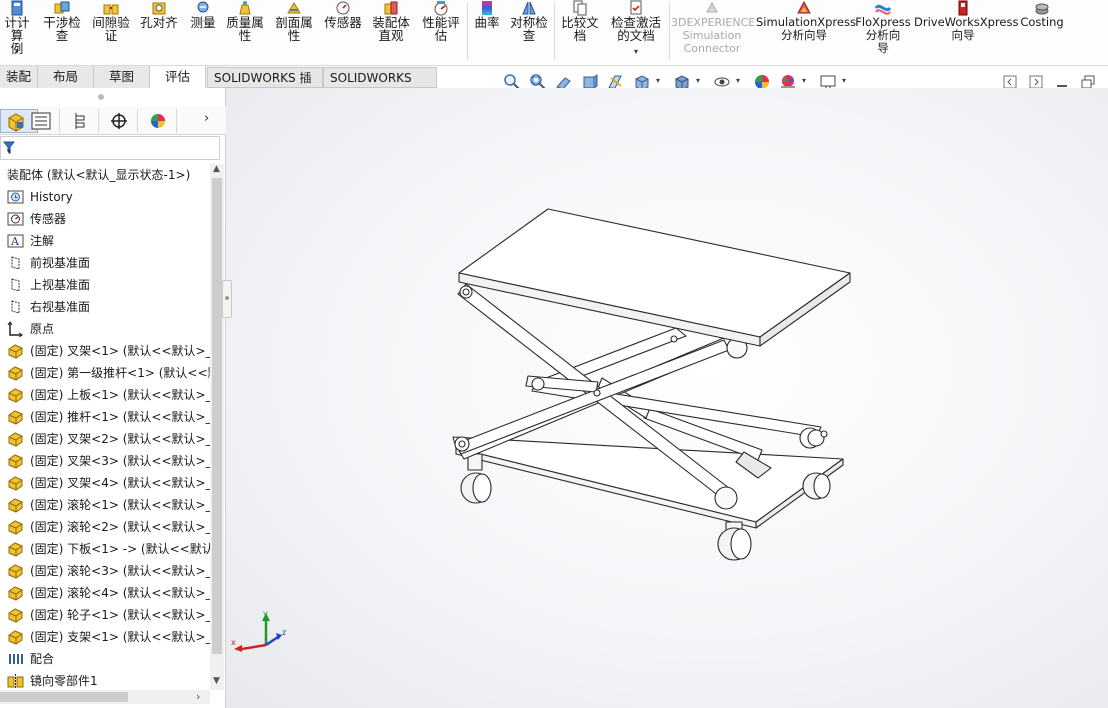 Image resolution: width=1108 pixels, height=708 pixels. I want to click on performance-evaluation-button: 性能评 估, so click(441, 33).